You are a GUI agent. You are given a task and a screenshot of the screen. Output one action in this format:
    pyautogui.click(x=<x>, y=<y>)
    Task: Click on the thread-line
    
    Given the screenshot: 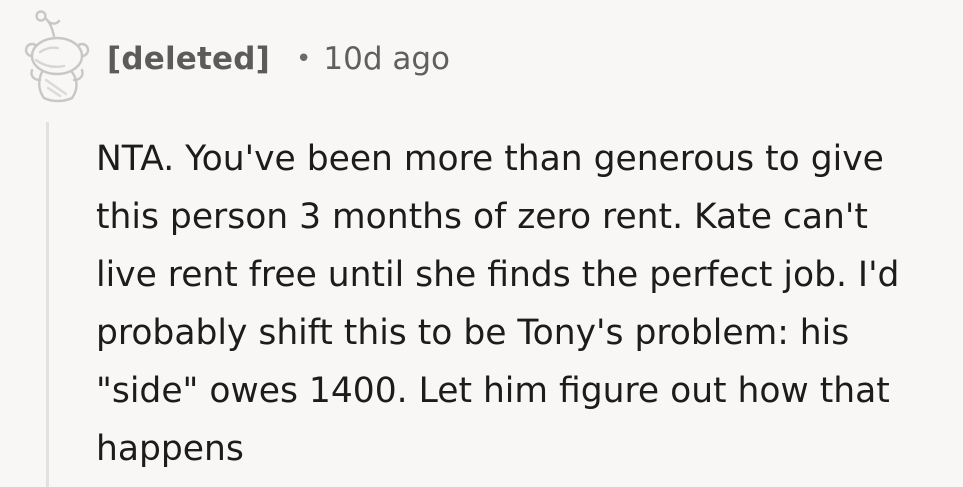 What is the action you would take?
    pyautogui.click(x=47, y=304)
    